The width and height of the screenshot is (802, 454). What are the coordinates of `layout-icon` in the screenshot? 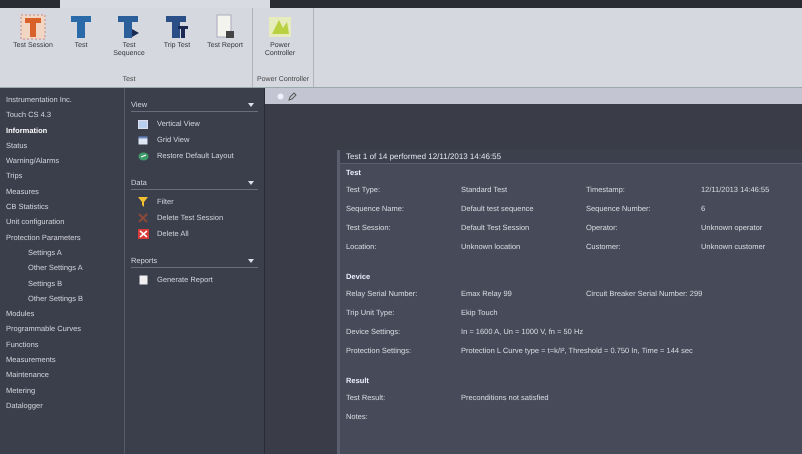 It's located at (143, 156).